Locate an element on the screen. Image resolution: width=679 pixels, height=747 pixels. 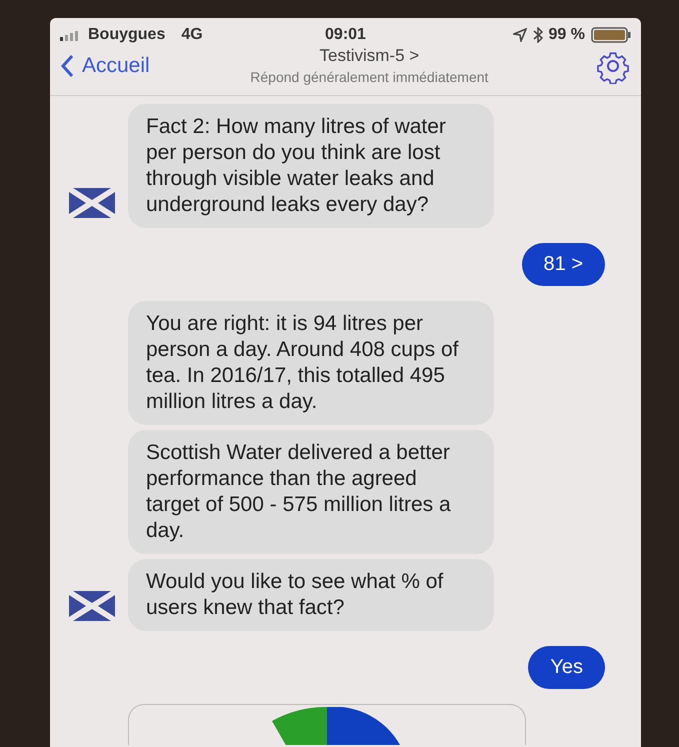
bluetooth-icon is located at coordinates (537, 35).